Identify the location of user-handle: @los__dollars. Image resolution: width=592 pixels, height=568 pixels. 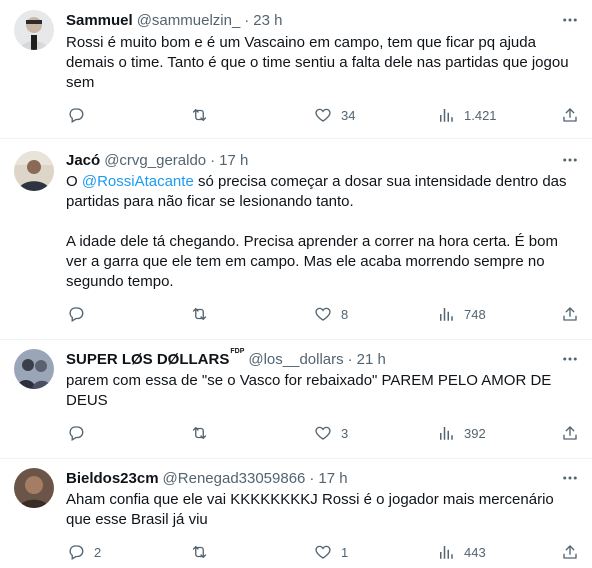
(295, 359).